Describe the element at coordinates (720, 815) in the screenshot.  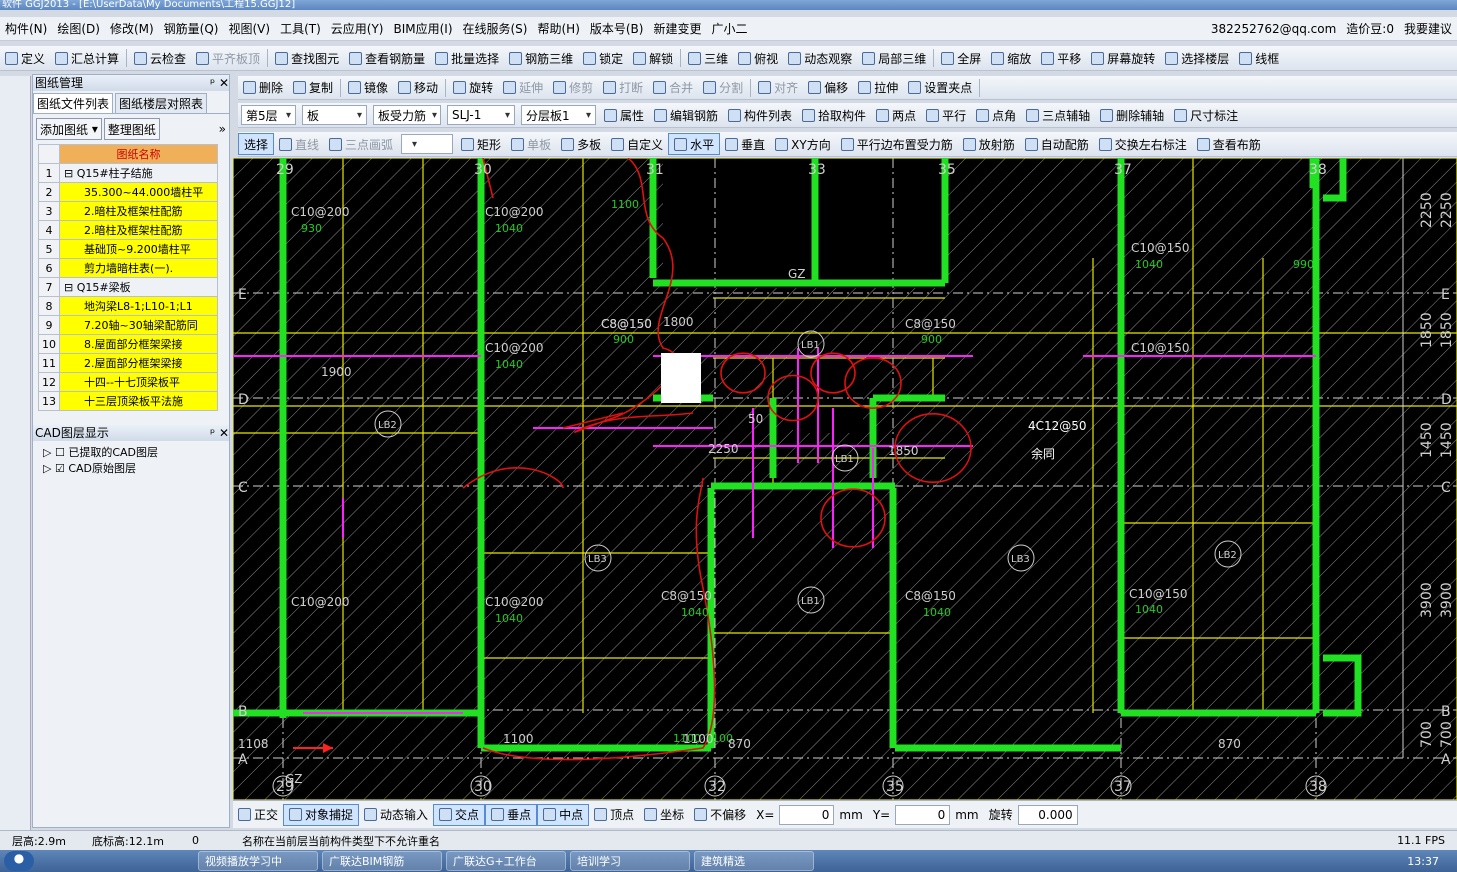
I see `snap-toggle: 不偏移` at that location.